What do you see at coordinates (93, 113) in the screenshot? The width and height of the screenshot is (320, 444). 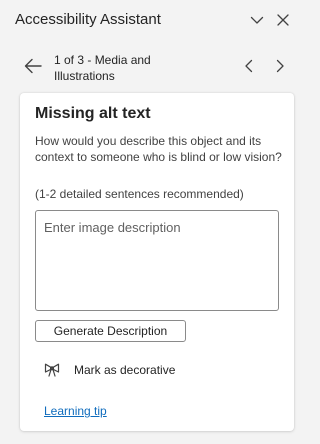 I see `issue-title: Missing alt text` at bounding box center [93, 113].